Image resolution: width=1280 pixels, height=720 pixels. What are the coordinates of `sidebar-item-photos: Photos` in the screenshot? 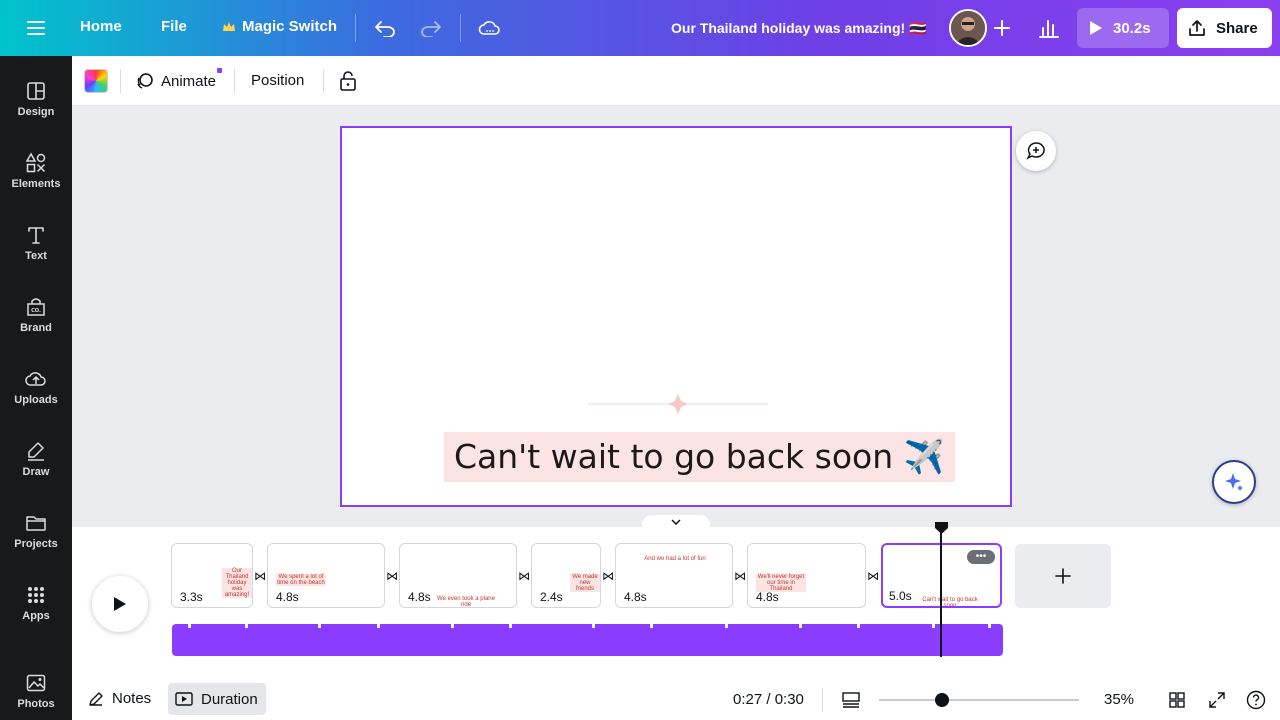 It's located at (36, 692).